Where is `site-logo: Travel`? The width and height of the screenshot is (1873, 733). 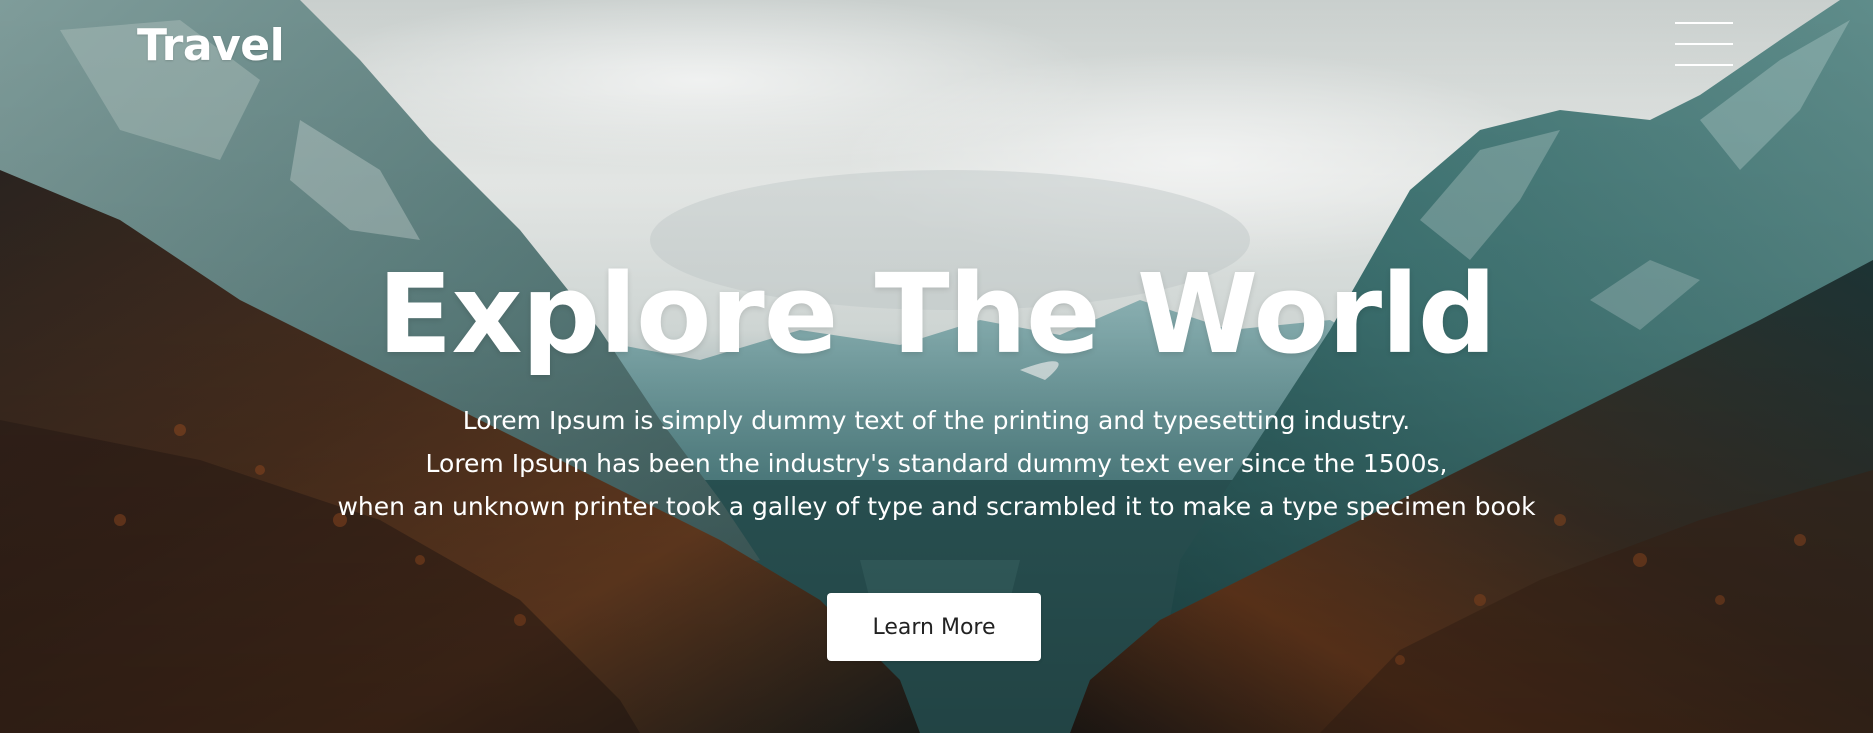 site-logo: Travel is located at coordinates (211, 45).